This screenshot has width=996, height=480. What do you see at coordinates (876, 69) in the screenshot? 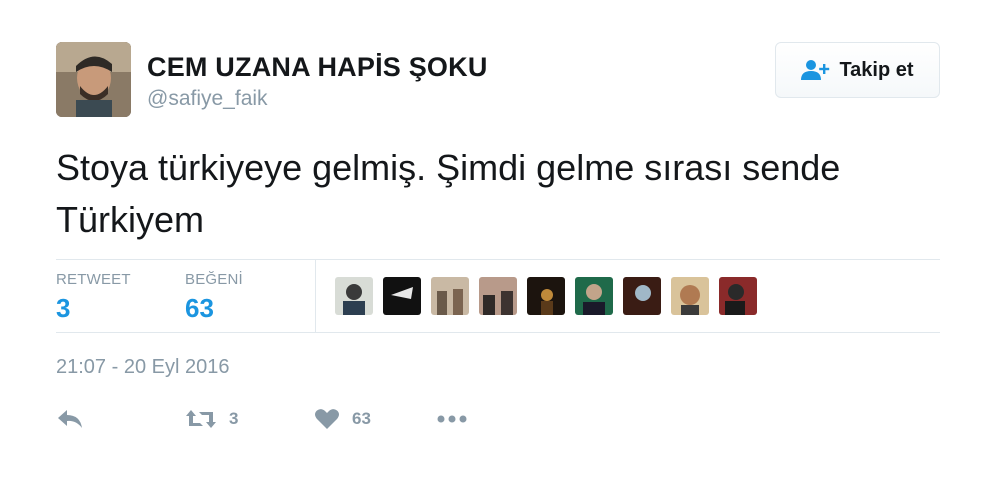
I see `follow-button-label: Takip et` at bounding box center [876, 69].